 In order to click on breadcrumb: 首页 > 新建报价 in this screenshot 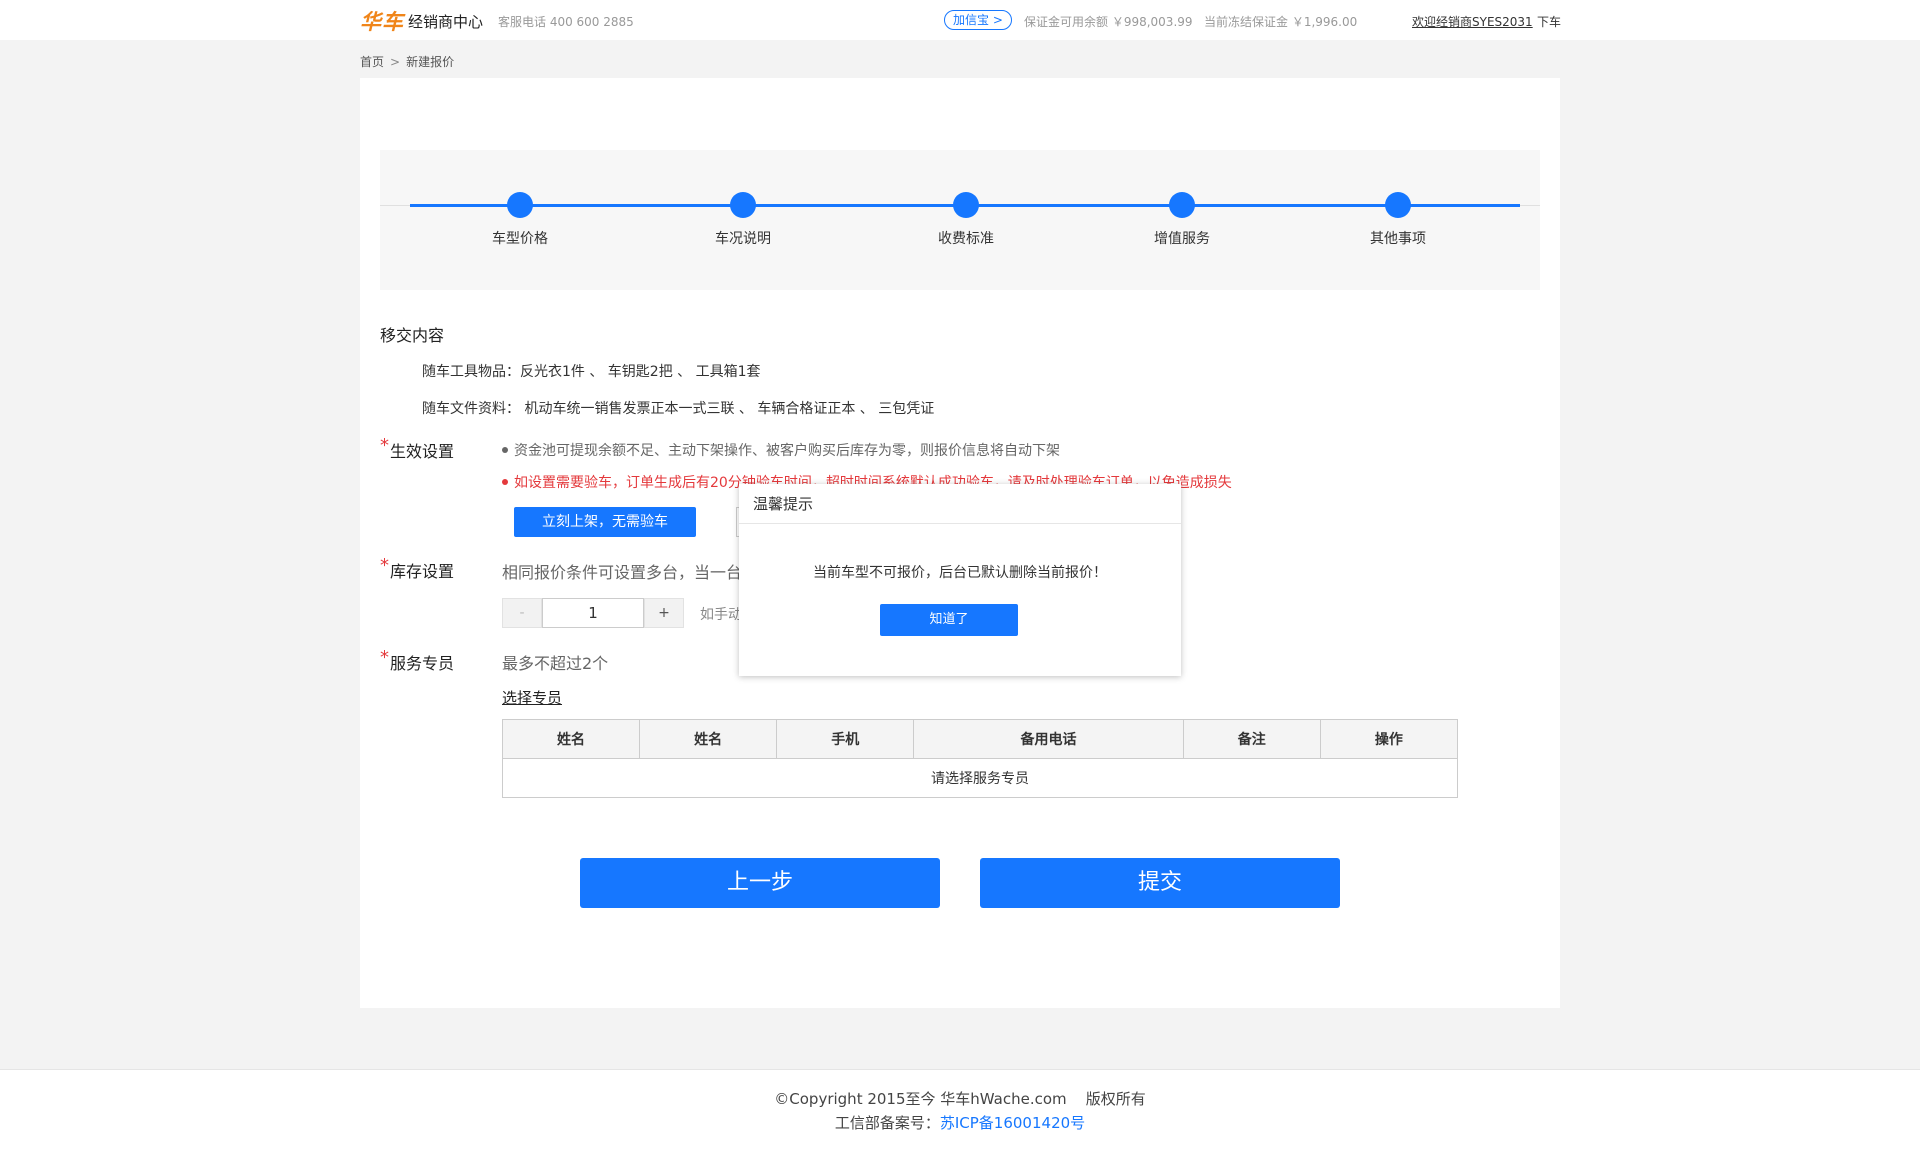, I will do `click(407, 61)`.